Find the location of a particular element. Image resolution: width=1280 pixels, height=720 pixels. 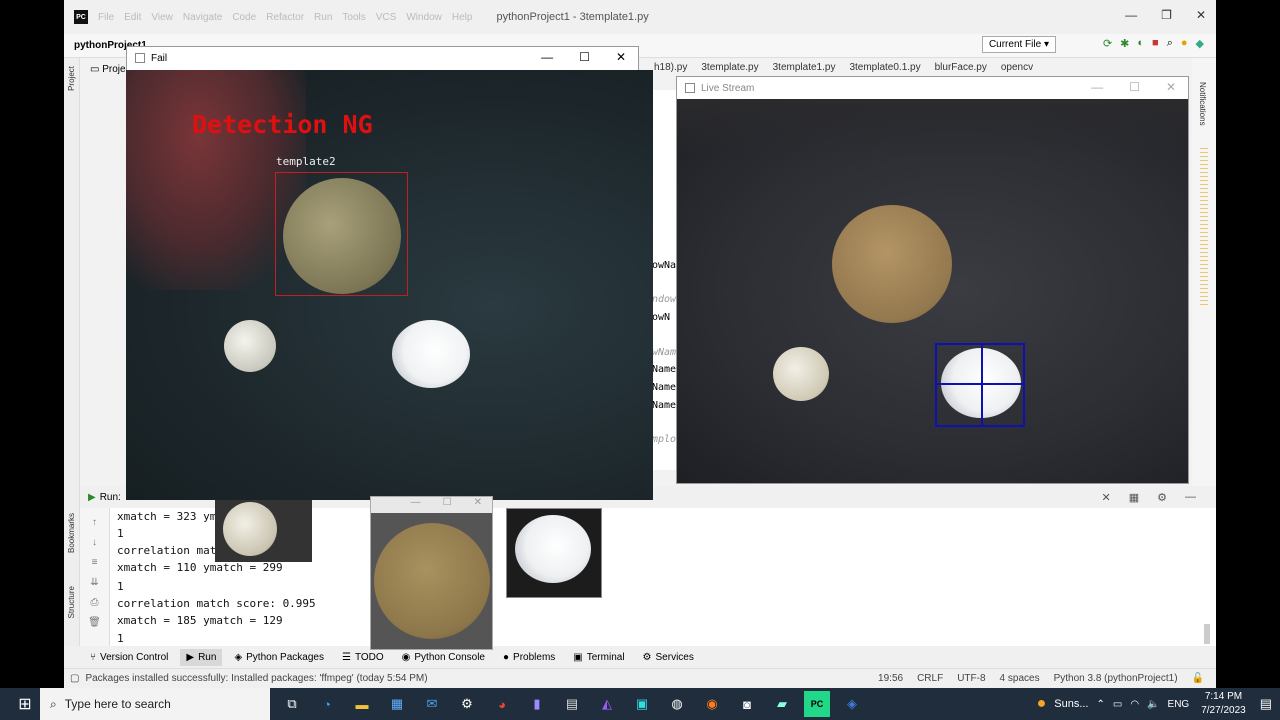

structure-tool-tab: Structure is located at coordinates (71, 602).